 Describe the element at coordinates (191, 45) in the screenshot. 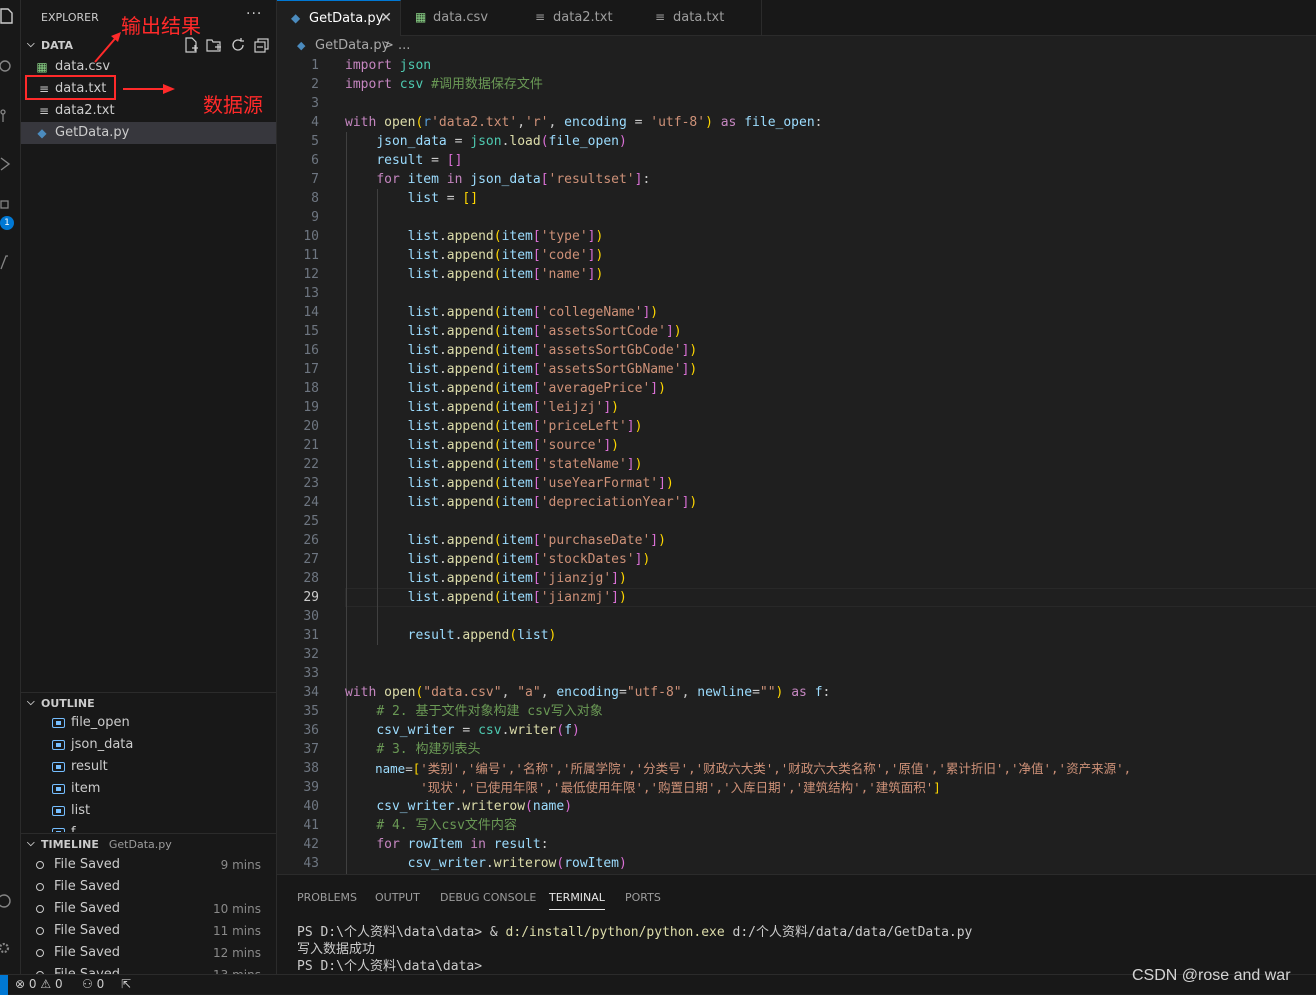

I see `new-file-icon` at that location.